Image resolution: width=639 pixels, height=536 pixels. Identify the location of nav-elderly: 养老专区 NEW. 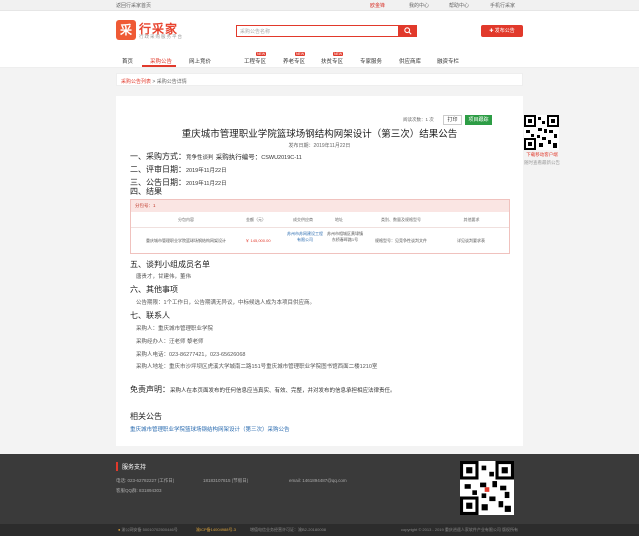
(294, 58).